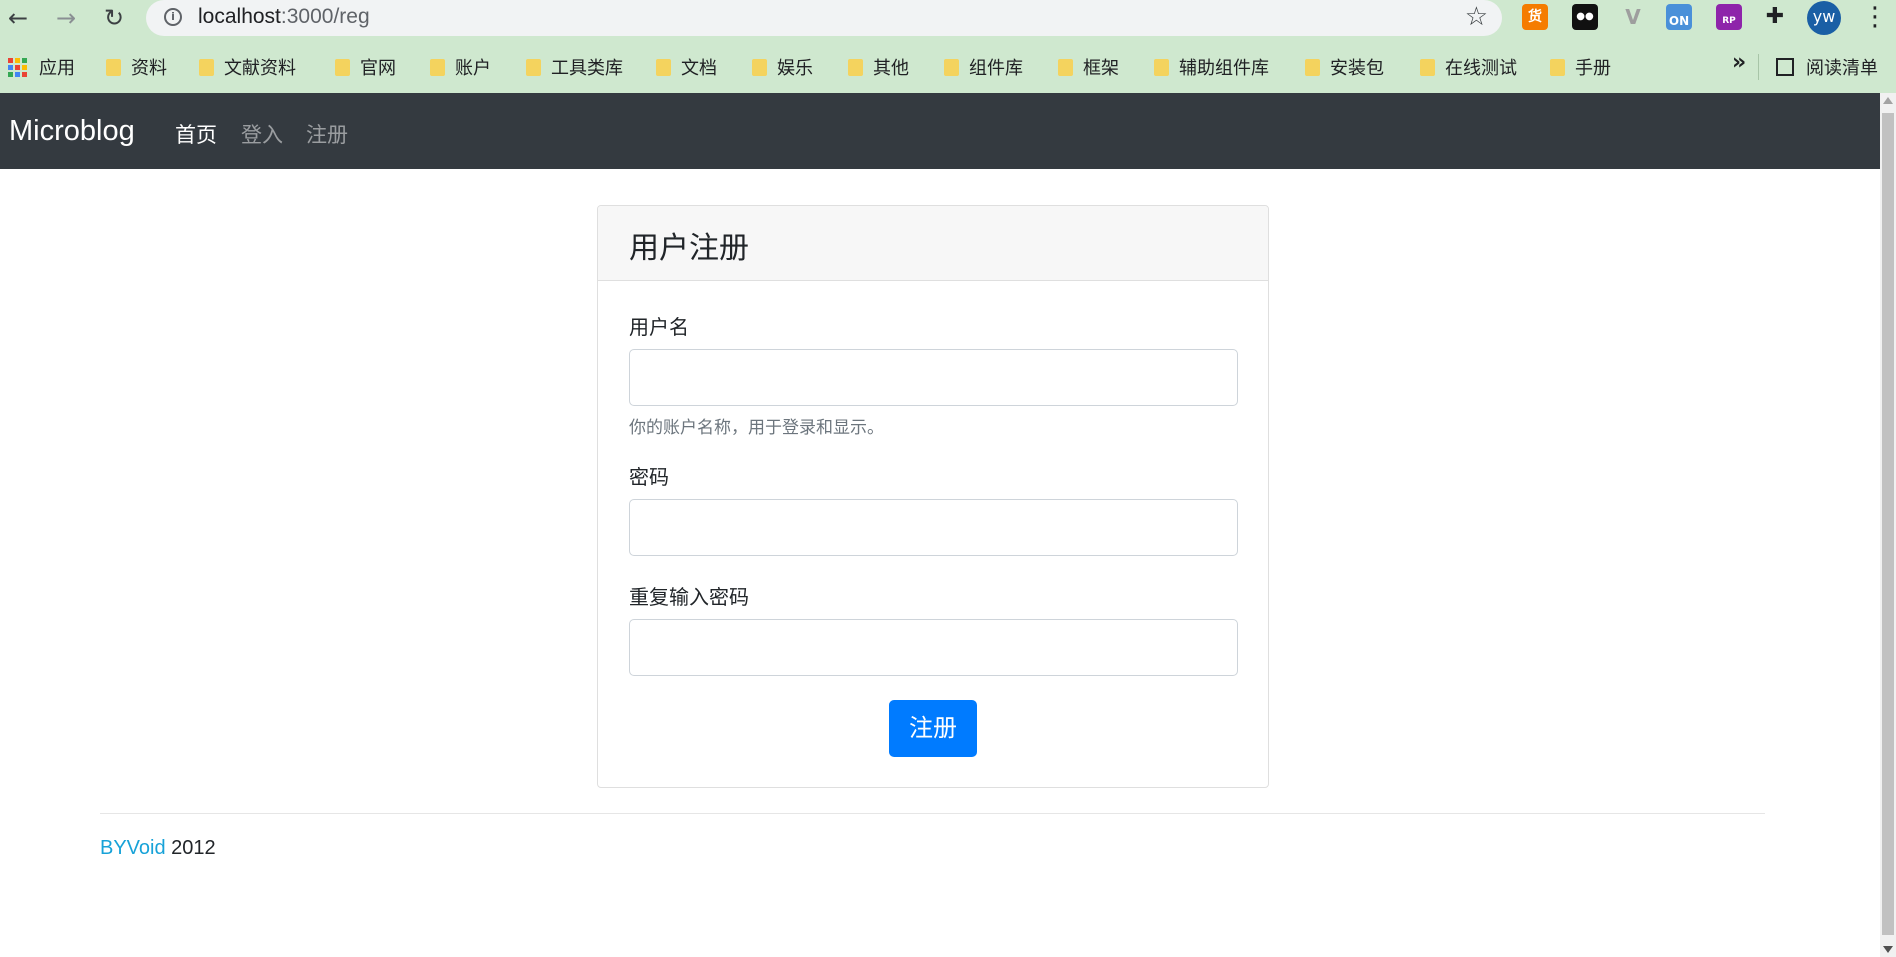 Image resolution: width=1896 pixels, height=957 pixels. I want to click on bookmark-folder: 账户, so click(460, 67).